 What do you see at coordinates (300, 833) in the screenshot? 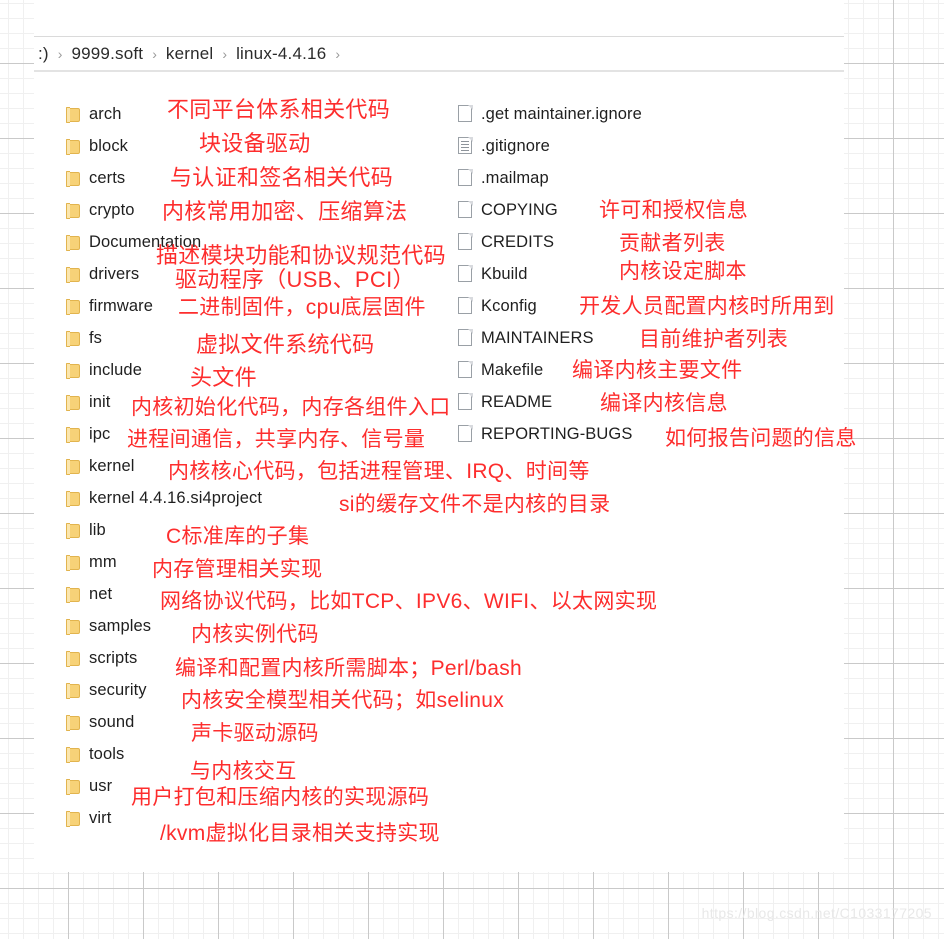
I see `red-annotation: /kvm虚拟化目录相关支持实现` at bounding box center [300, 833].